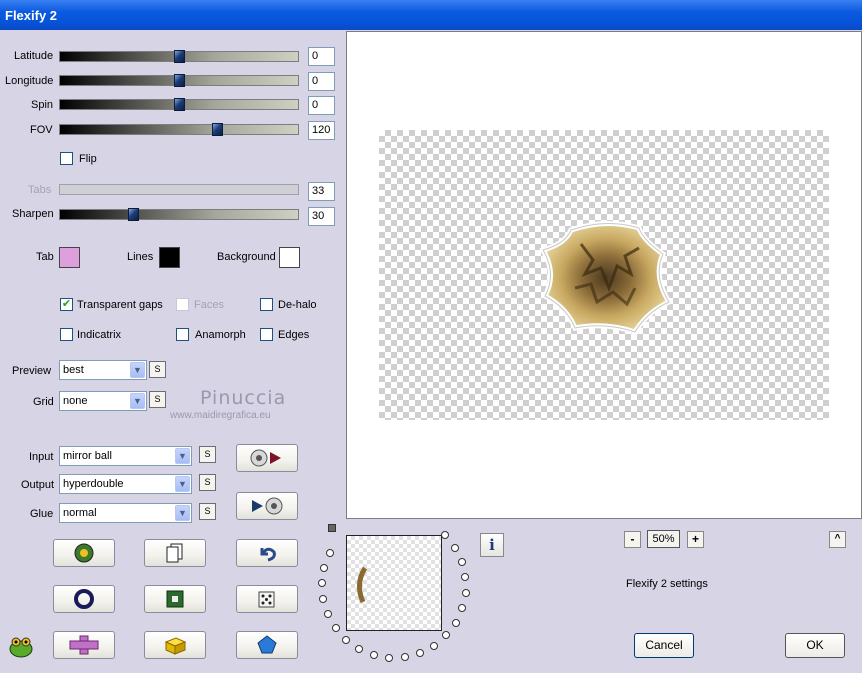 This screenshot has width=862, height=673. What do you see at coordinates (84, 553) in the screenshot?
I see `randomize-button` at bounding box center [84, 553].